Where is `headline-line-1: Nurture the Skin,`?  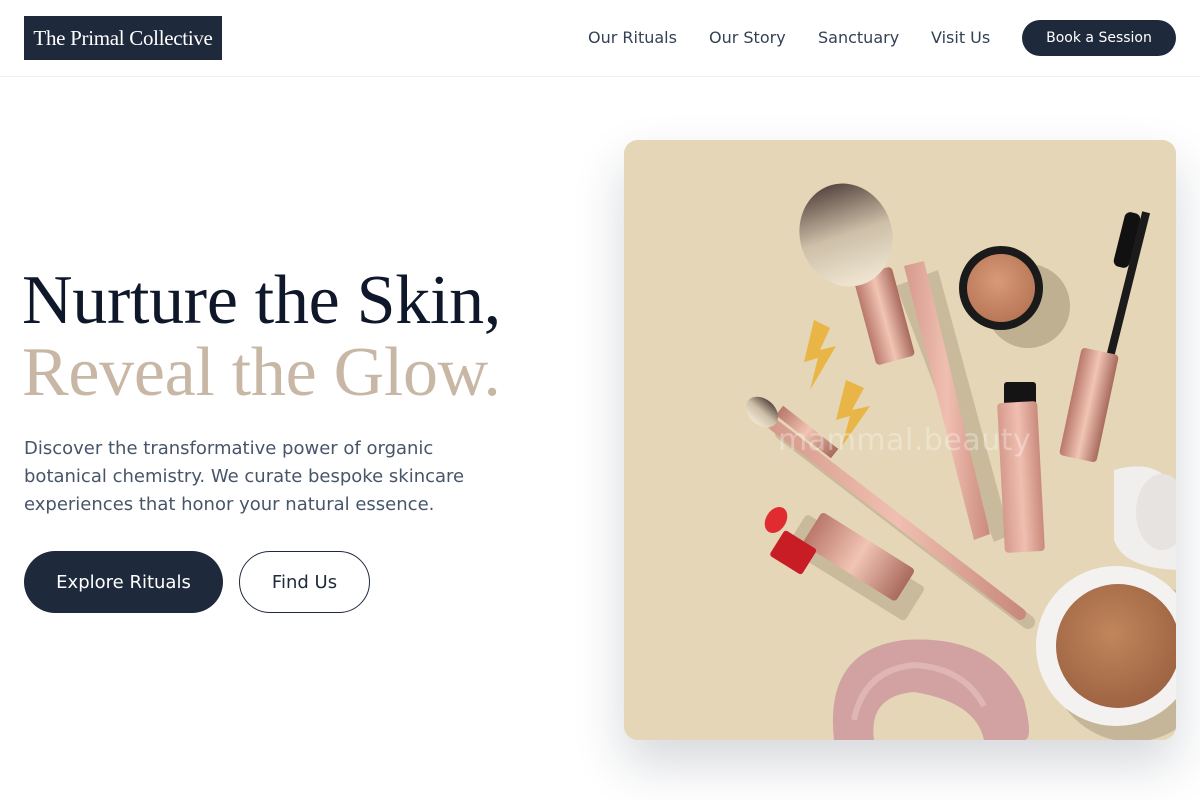
headline-line-1: Nurture the Skin, is located at coordinates (261, 300).